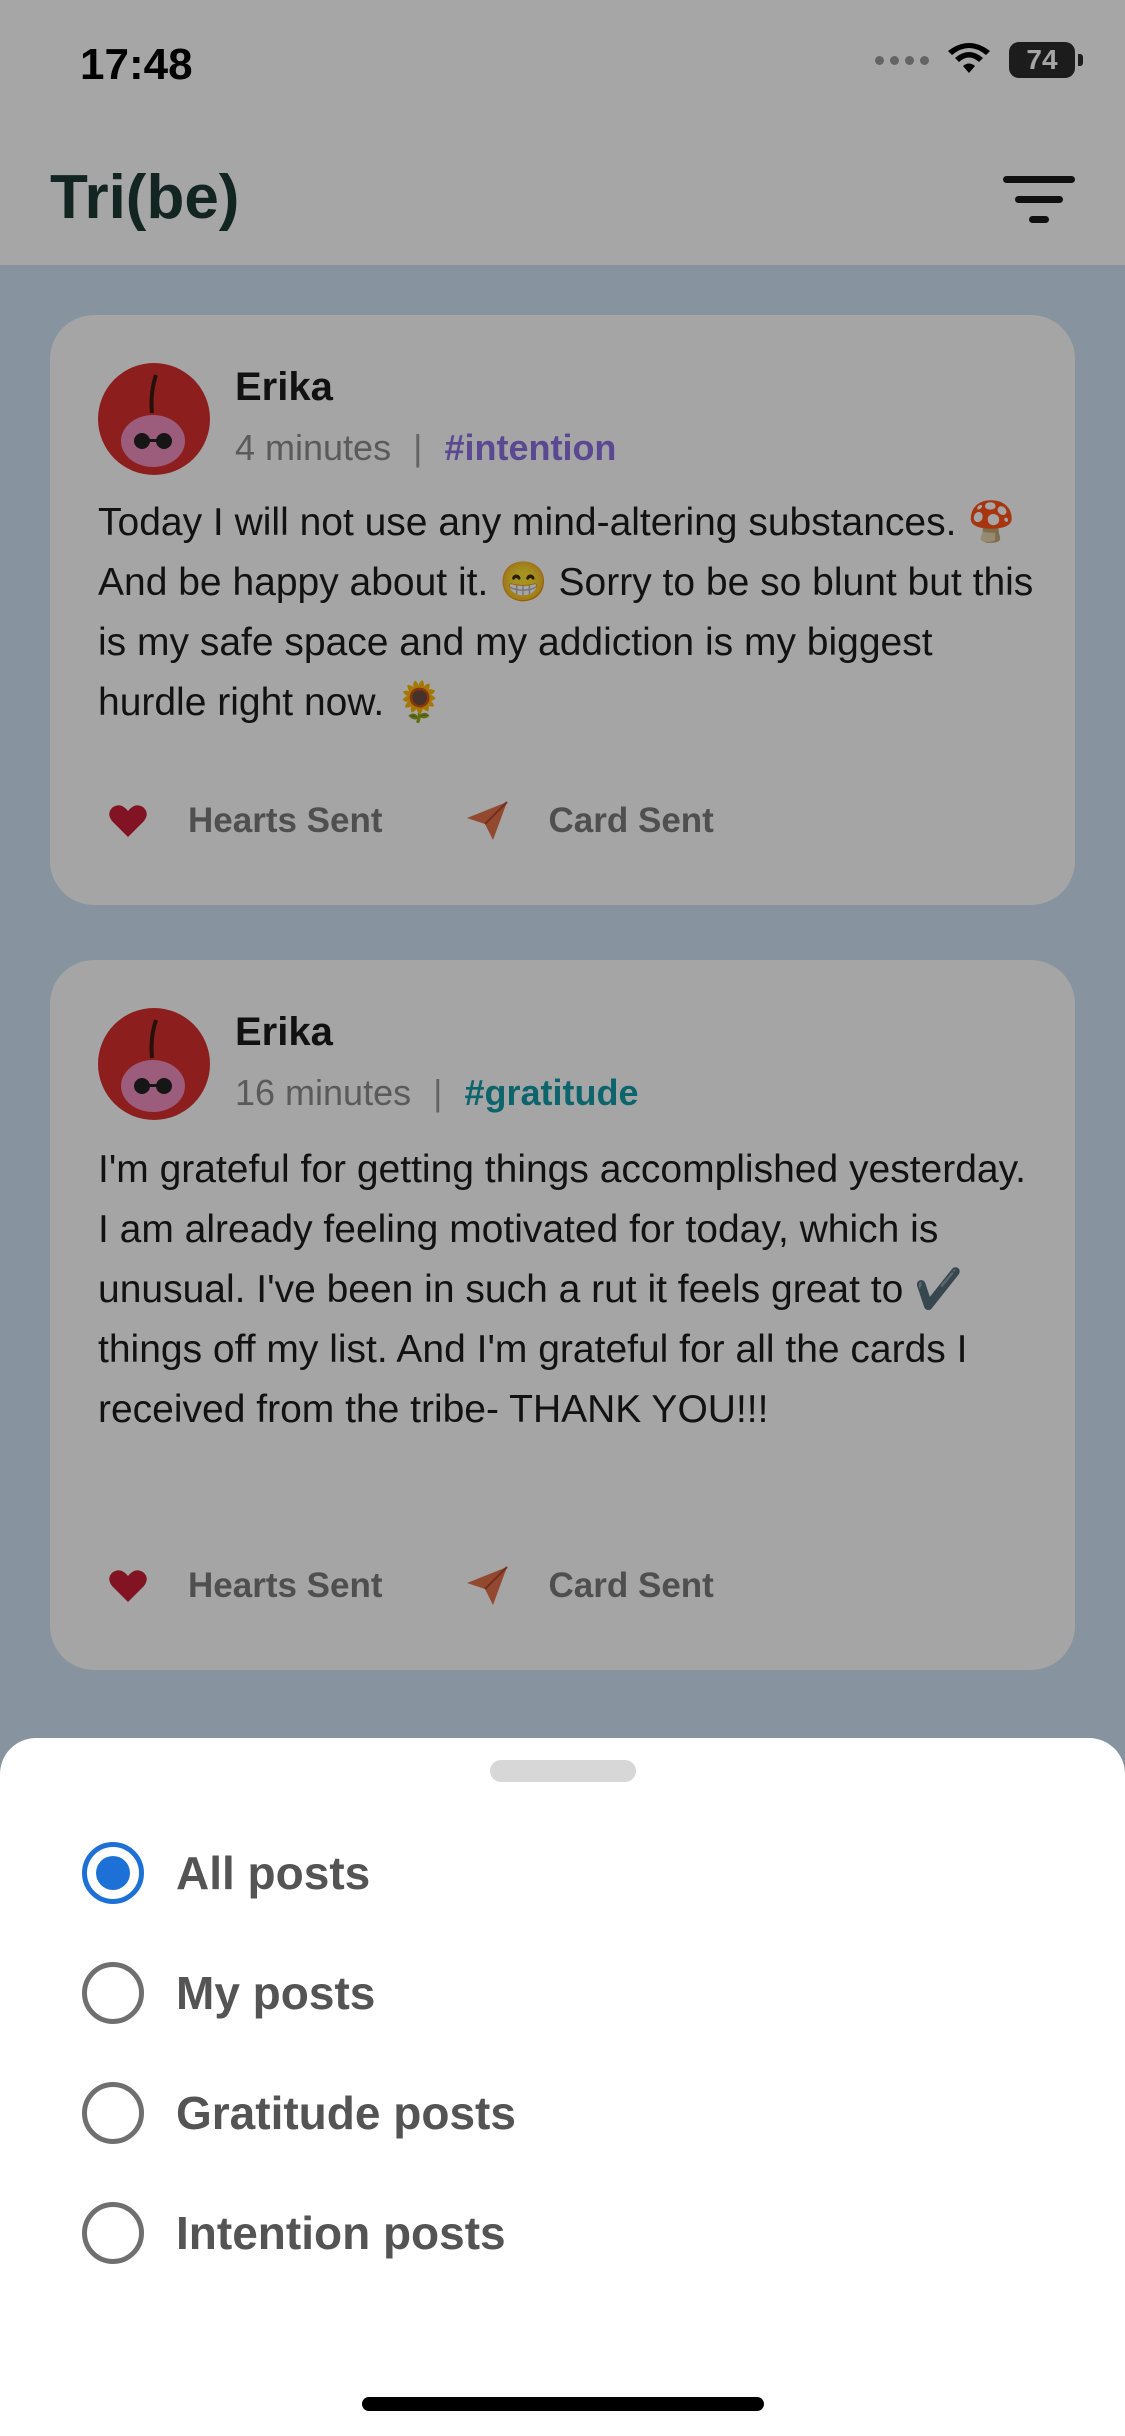 This screenshot has height=2436, width=1125. I want to click on filter-option-gratitude-posts: Gratitude posts, so click(299, 2113).